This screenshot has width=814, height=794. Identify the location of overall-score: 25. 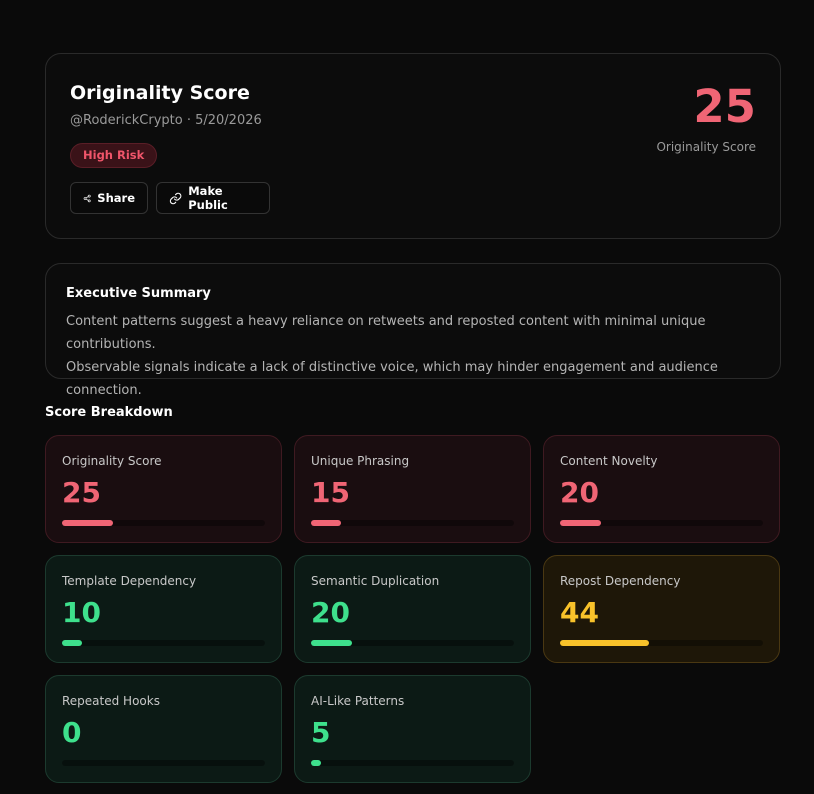
(724, 106).